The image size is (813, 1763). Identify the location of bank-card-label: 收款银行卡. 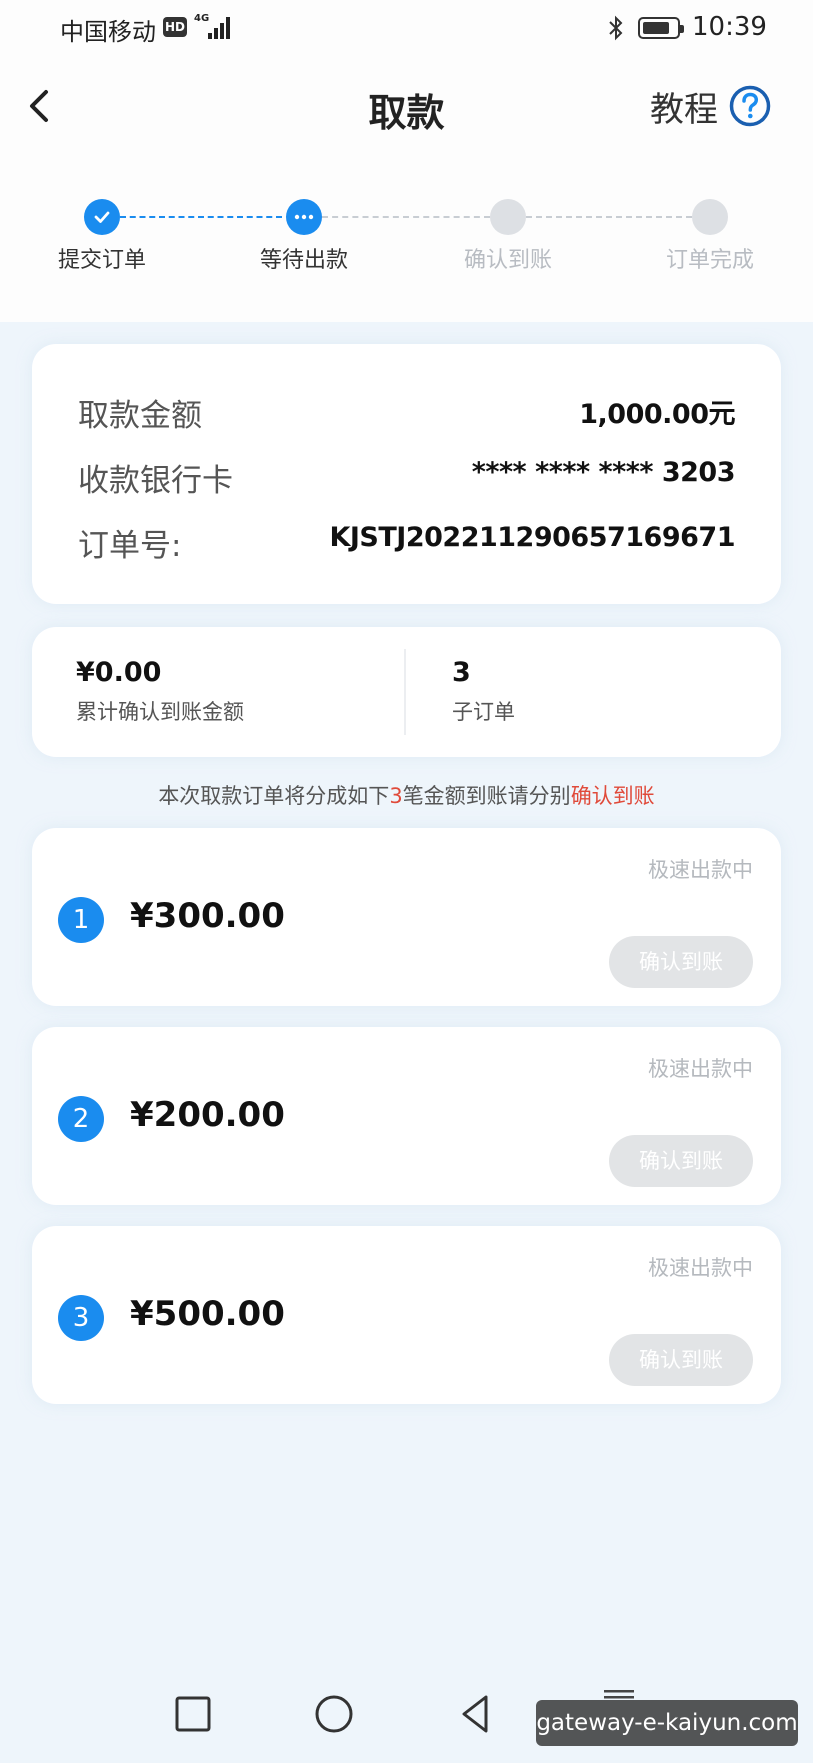
(155, 481).